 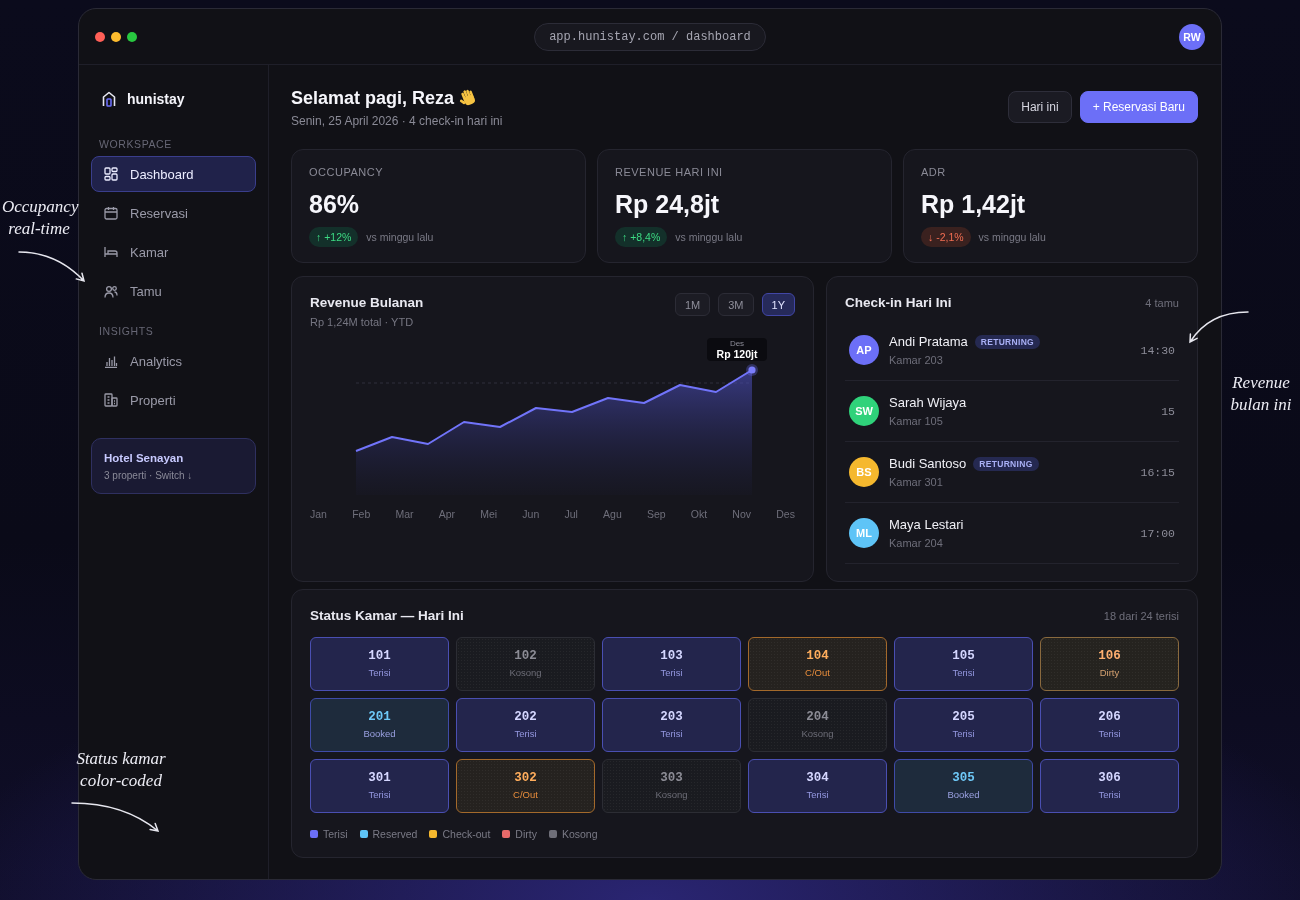 What do you see at coordinates (928, 463) in the screenshot?
I see `guest-name: Budi Santoso` at bounding box center [928, 463].